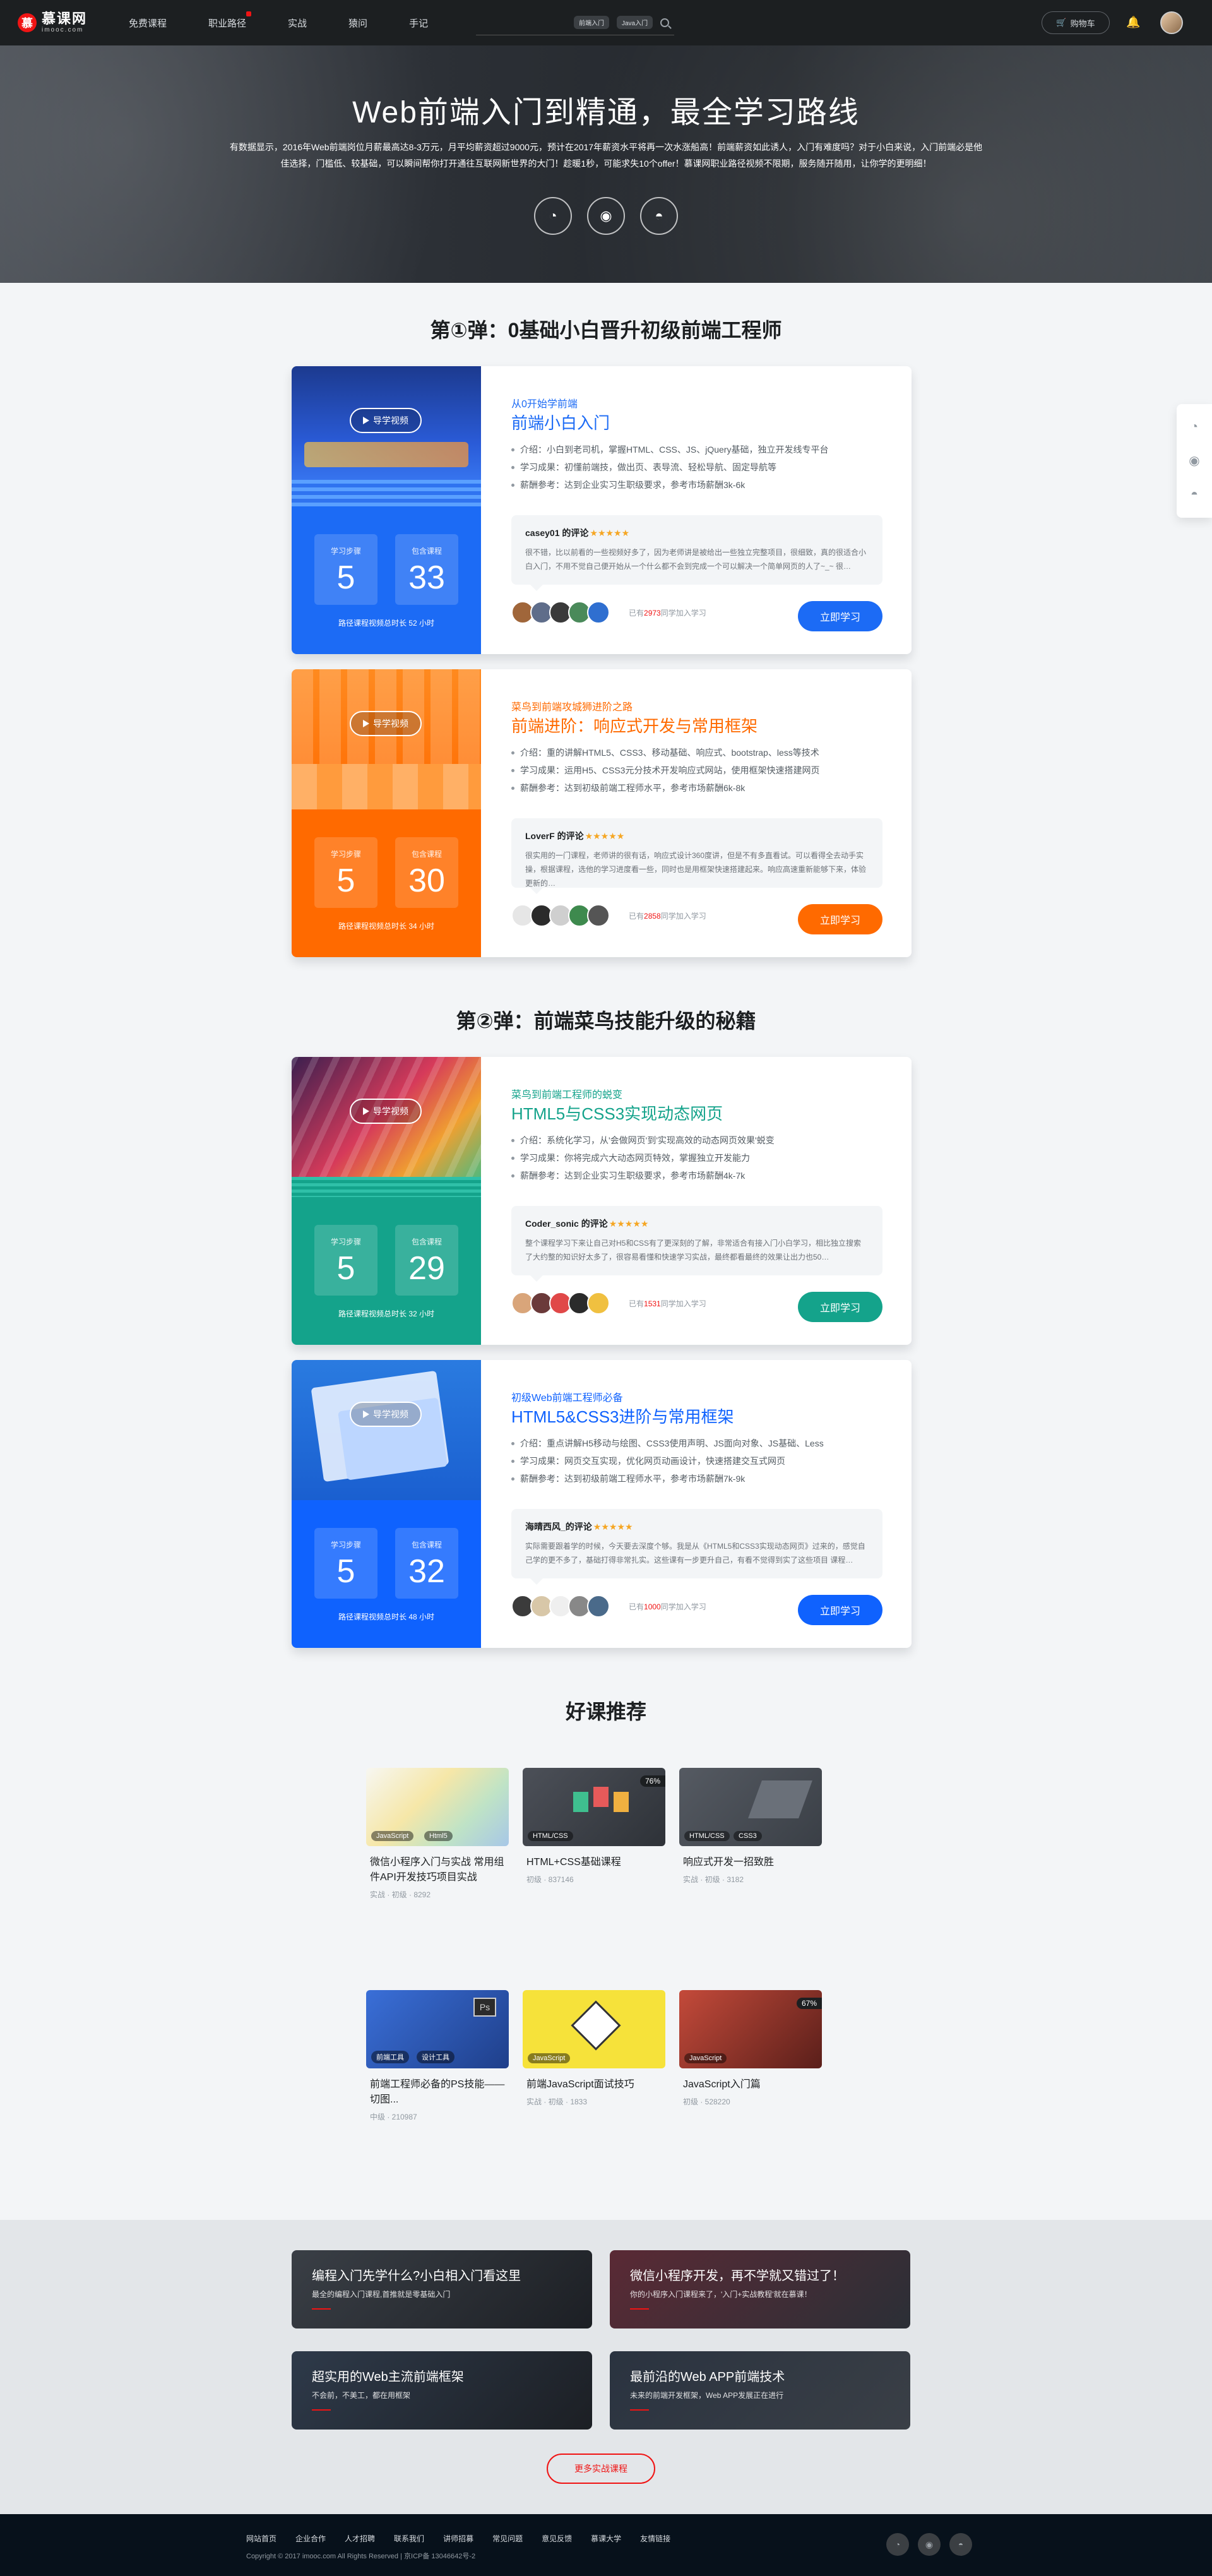  What do you see at coordinates (594, 1807) in the screenshot?
I see `course-thumbnail: 76% HTML/CSS` at bounding box center [594, 1807].